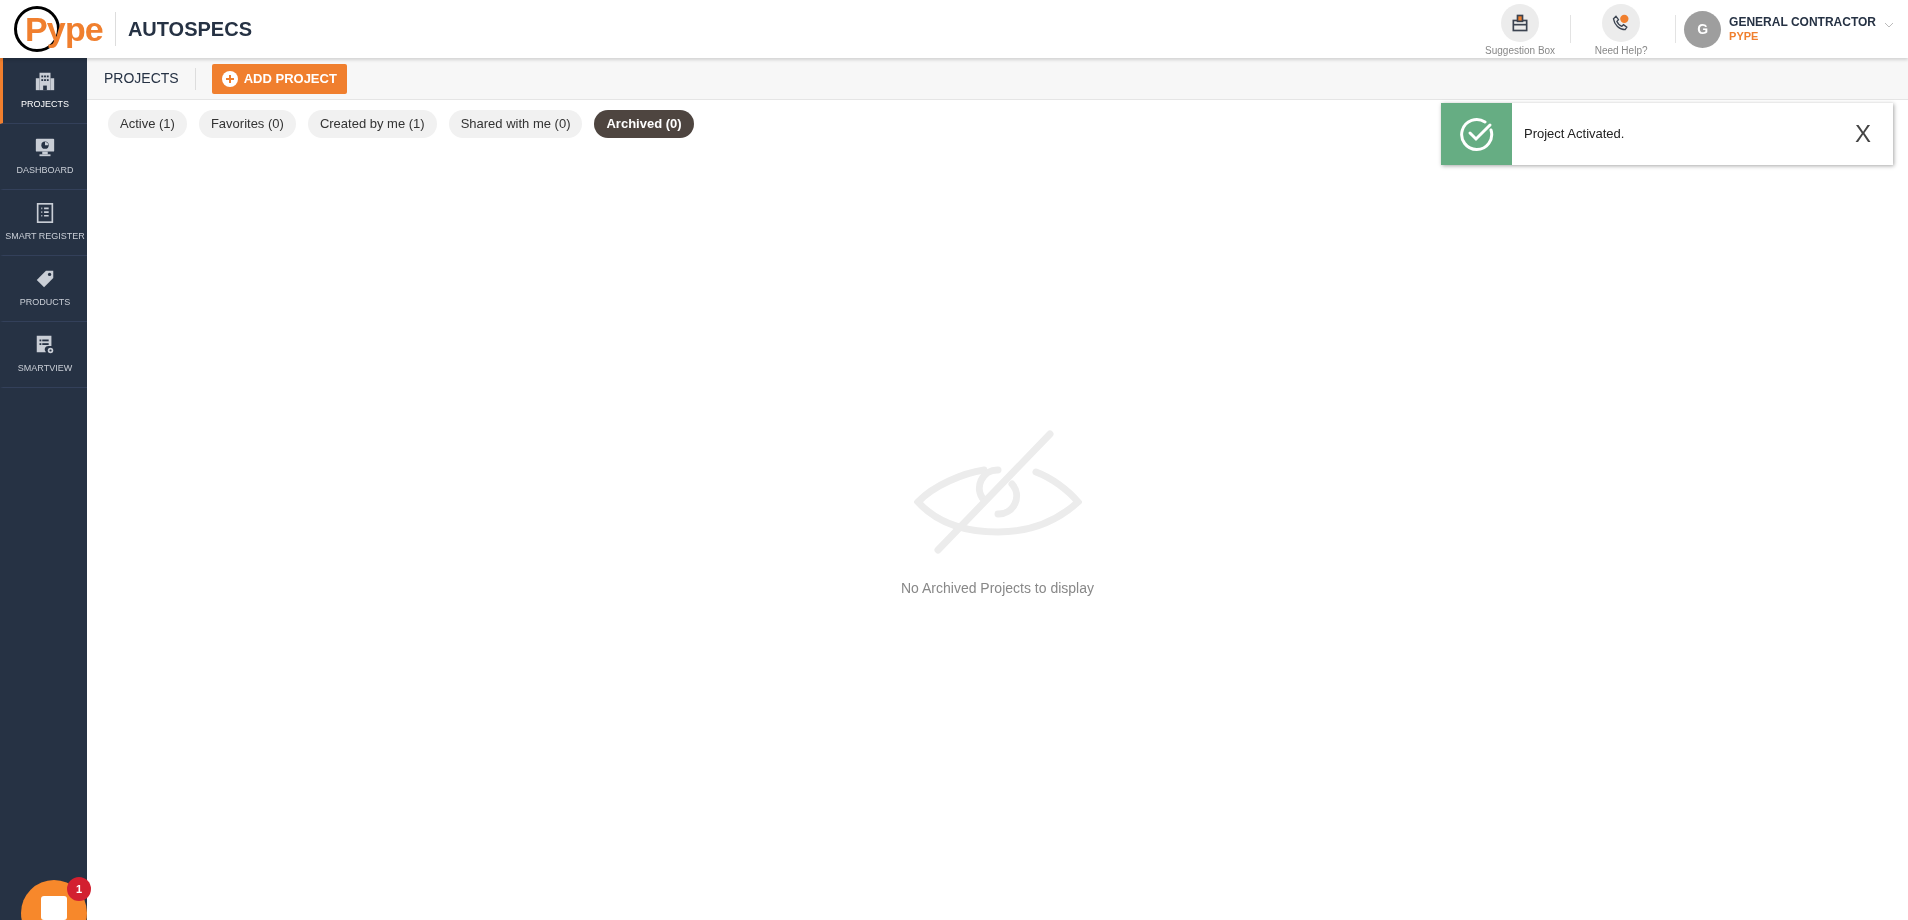 The image size is (1908, 920). Describe the element at coordinates (1476, 134) in the screenshot. I see `check-circle-icon` at that location.